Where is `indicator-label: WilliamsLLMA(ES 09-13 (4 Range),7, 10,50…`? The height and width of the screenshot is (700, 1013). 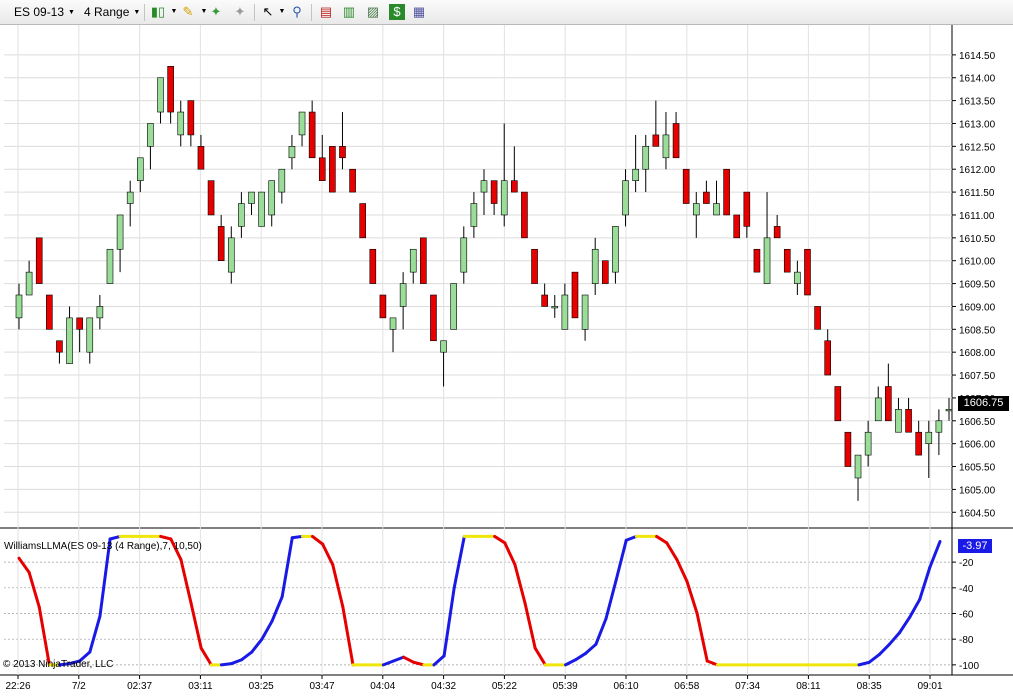 indicator-label: WilliamsLLMA(ES 09-13 (4 Range),7, 10,50… is located at coordinates (103, 546).